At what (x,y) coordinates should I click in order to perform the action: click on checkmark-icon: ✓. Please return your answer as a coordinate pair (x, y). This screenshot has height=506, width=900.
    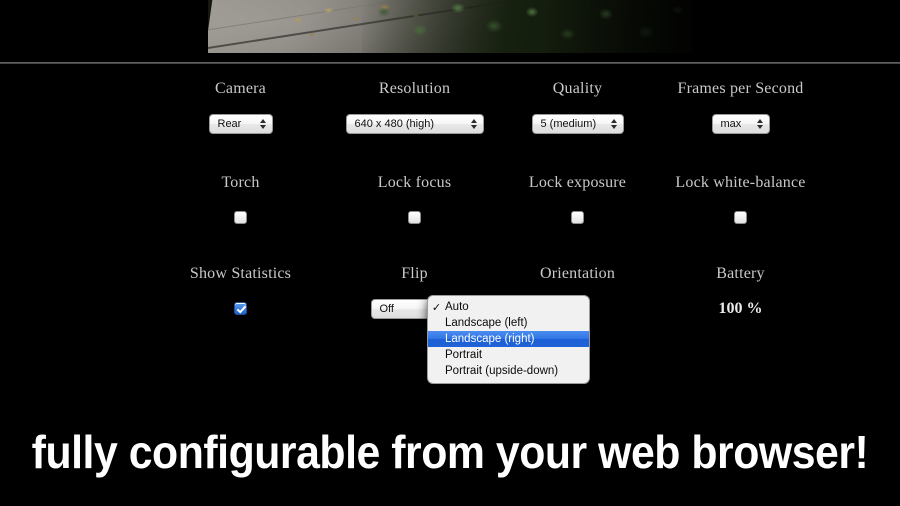
    Looking at the image, I should click on (436, 307).